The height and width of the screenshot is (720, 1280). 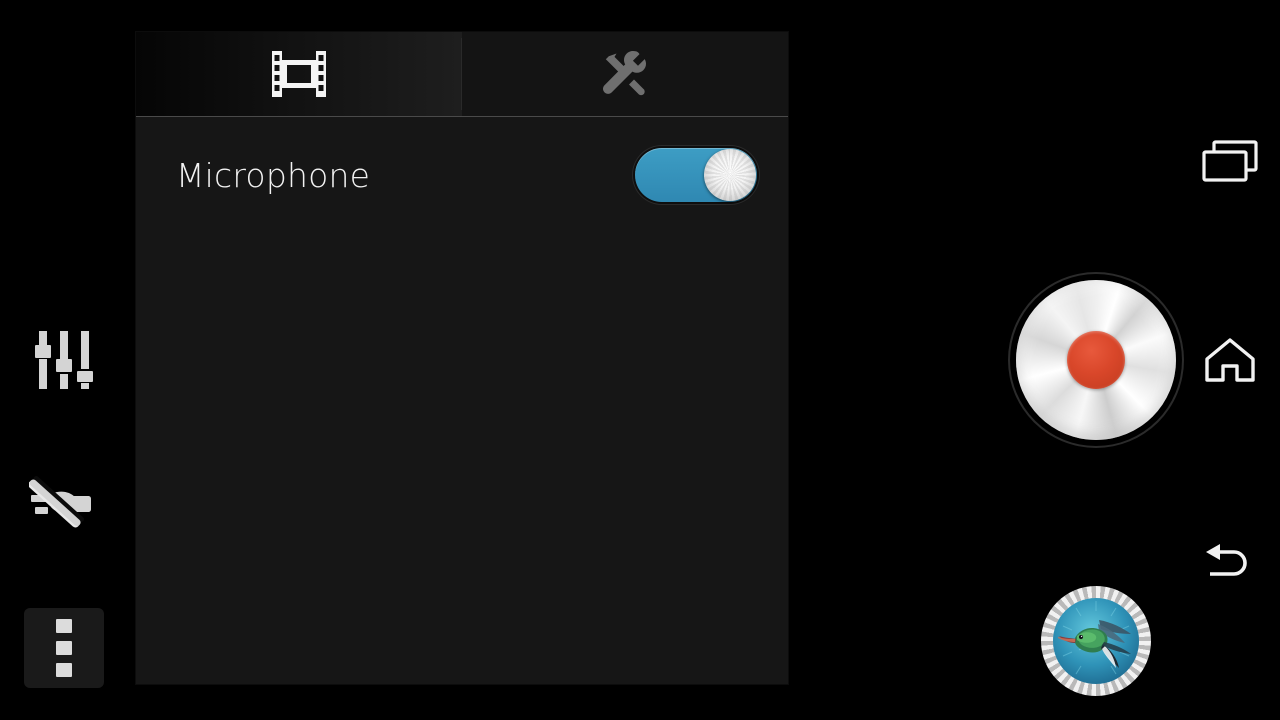 I want to click on nav-button-recent-apps, so click(x=1230, y=162).